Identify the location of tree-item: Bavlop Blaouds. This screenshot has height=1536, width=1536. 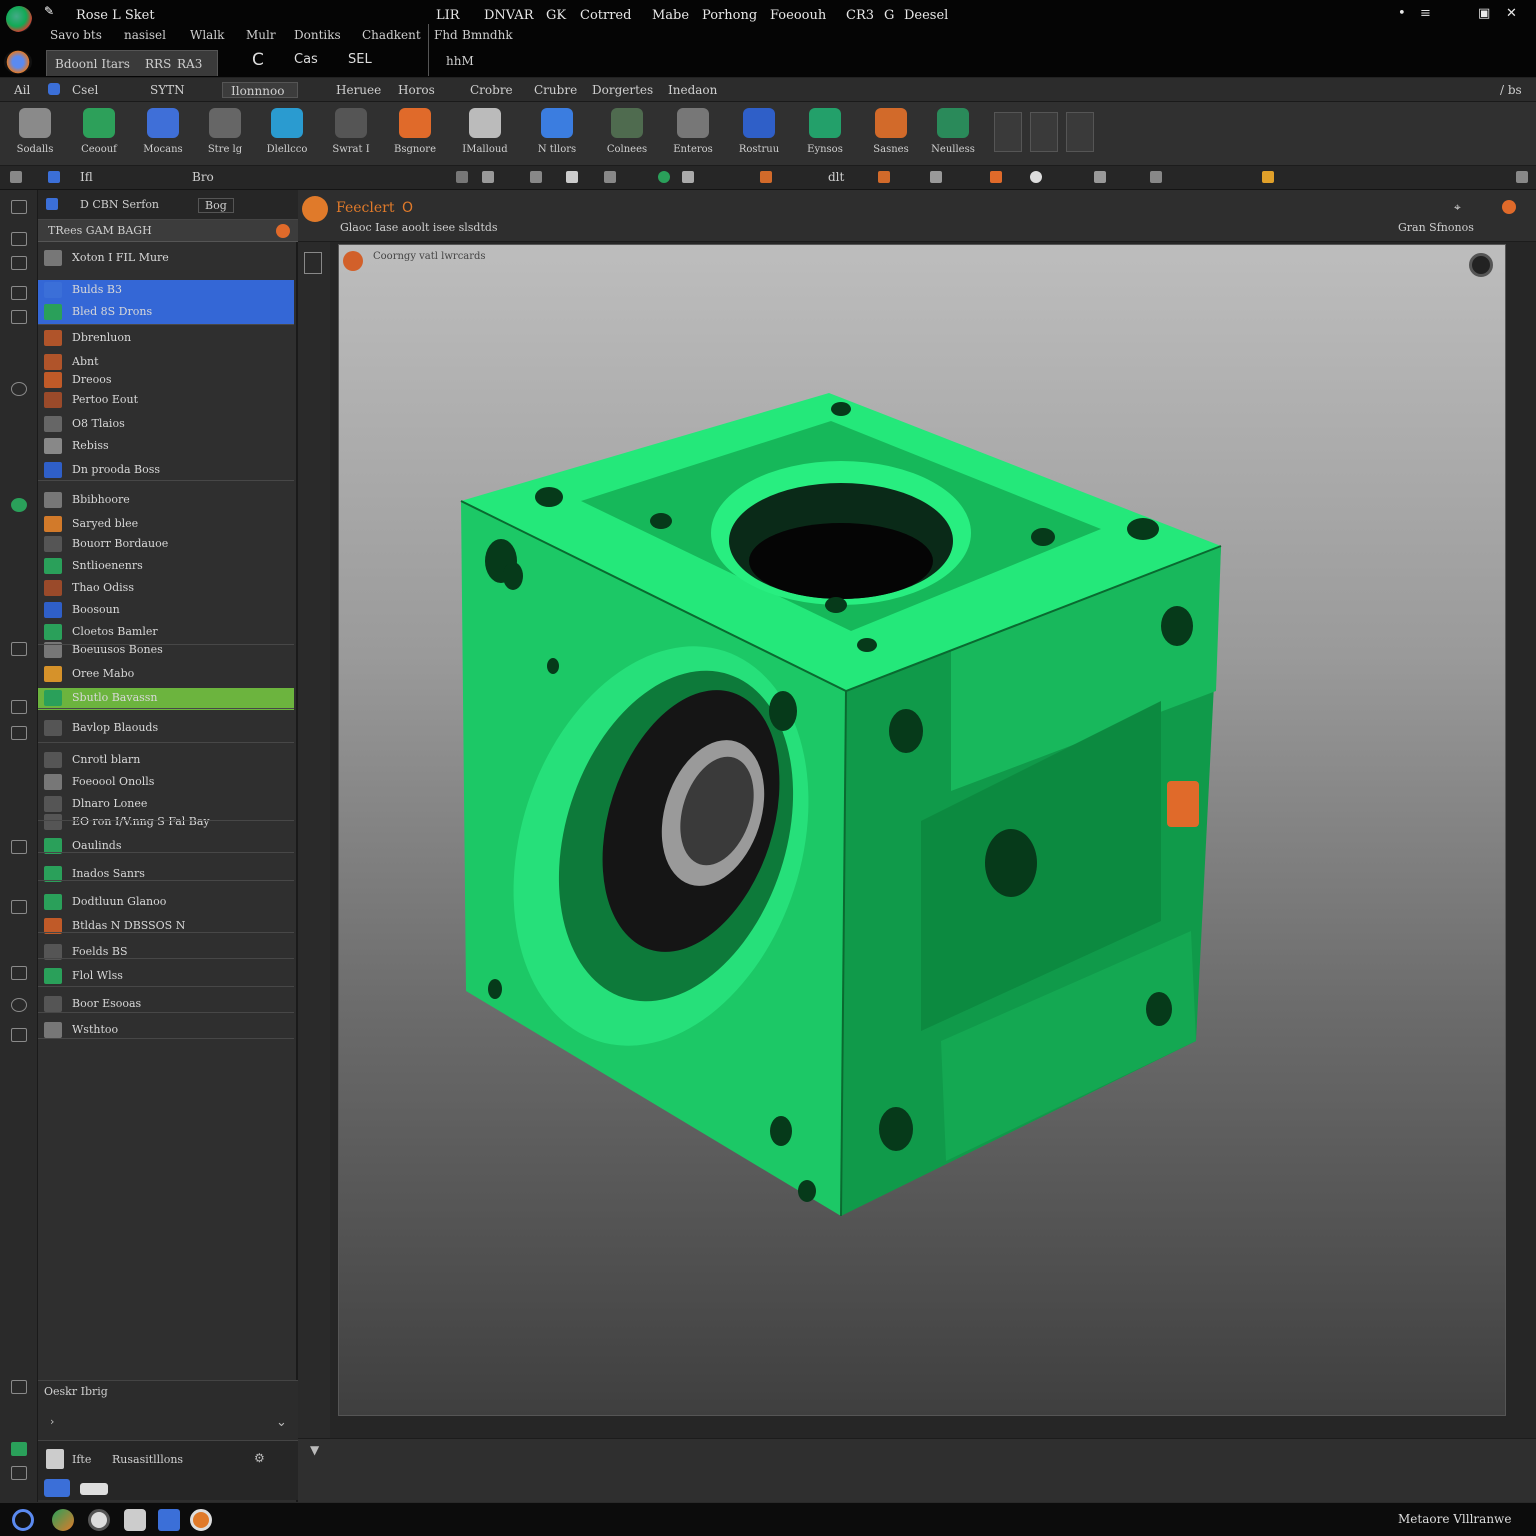
(166, 728).